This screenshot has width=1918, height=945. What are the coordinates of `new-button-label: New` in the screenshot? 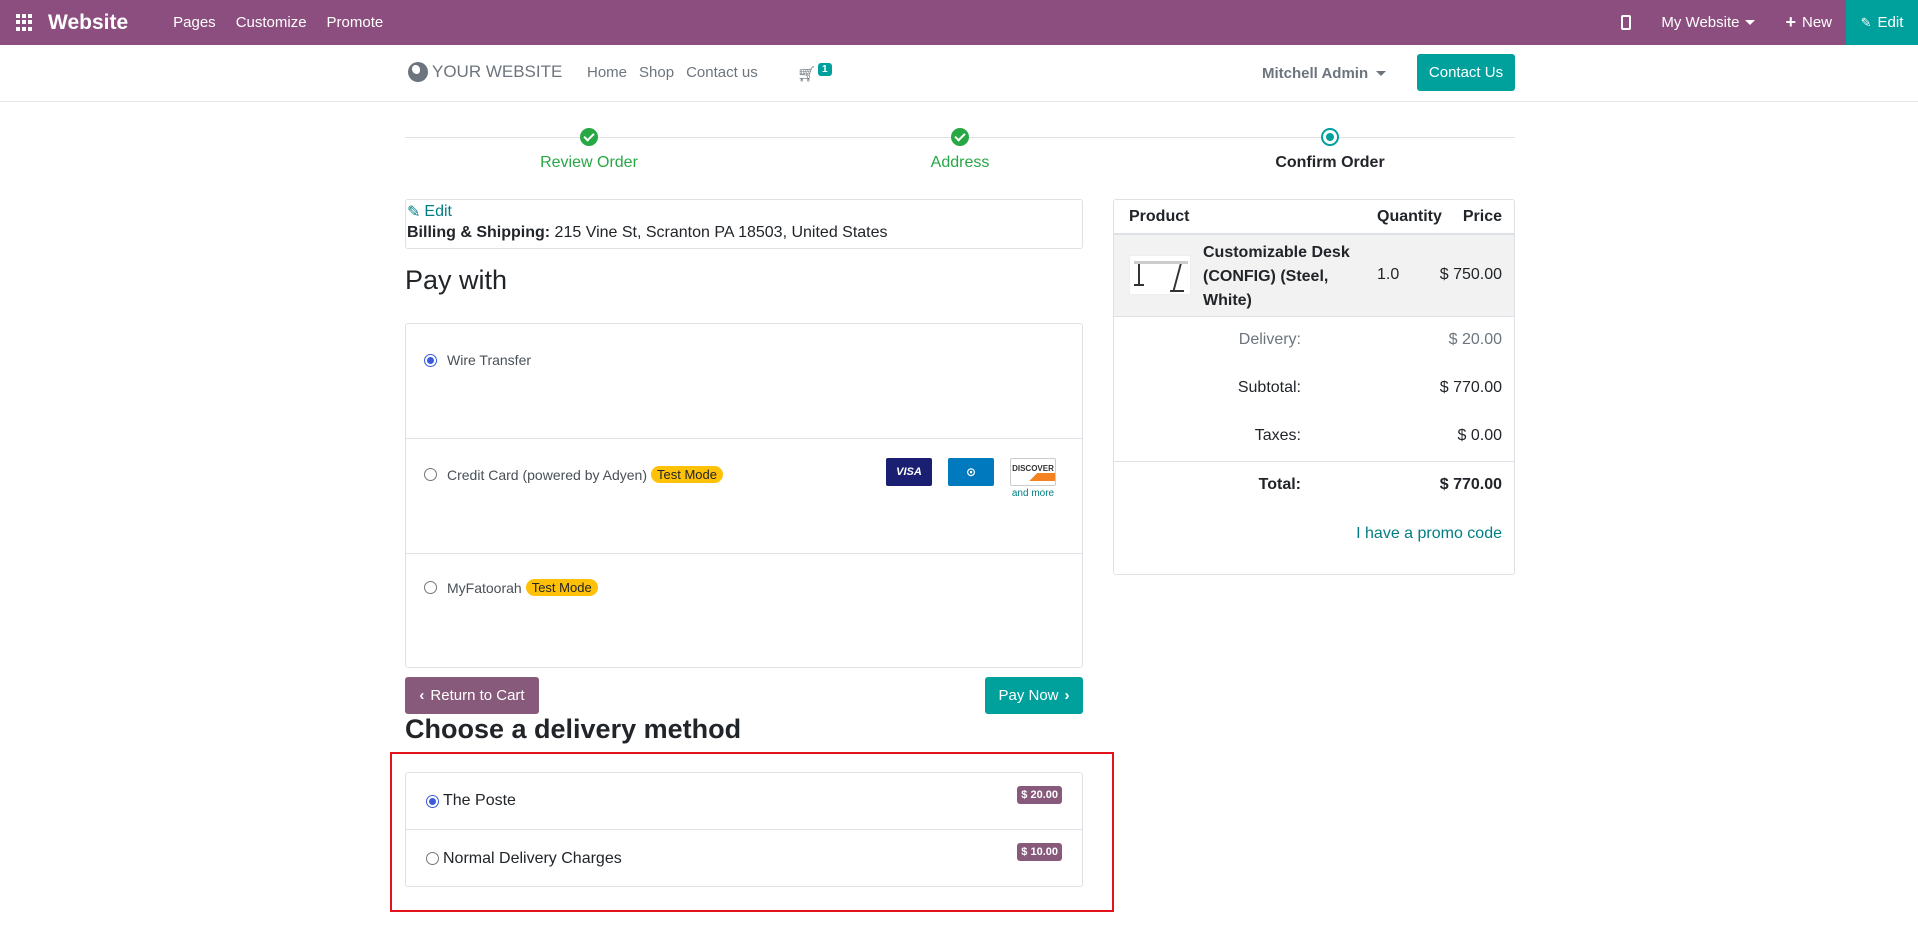 It's located at (1816, 22).